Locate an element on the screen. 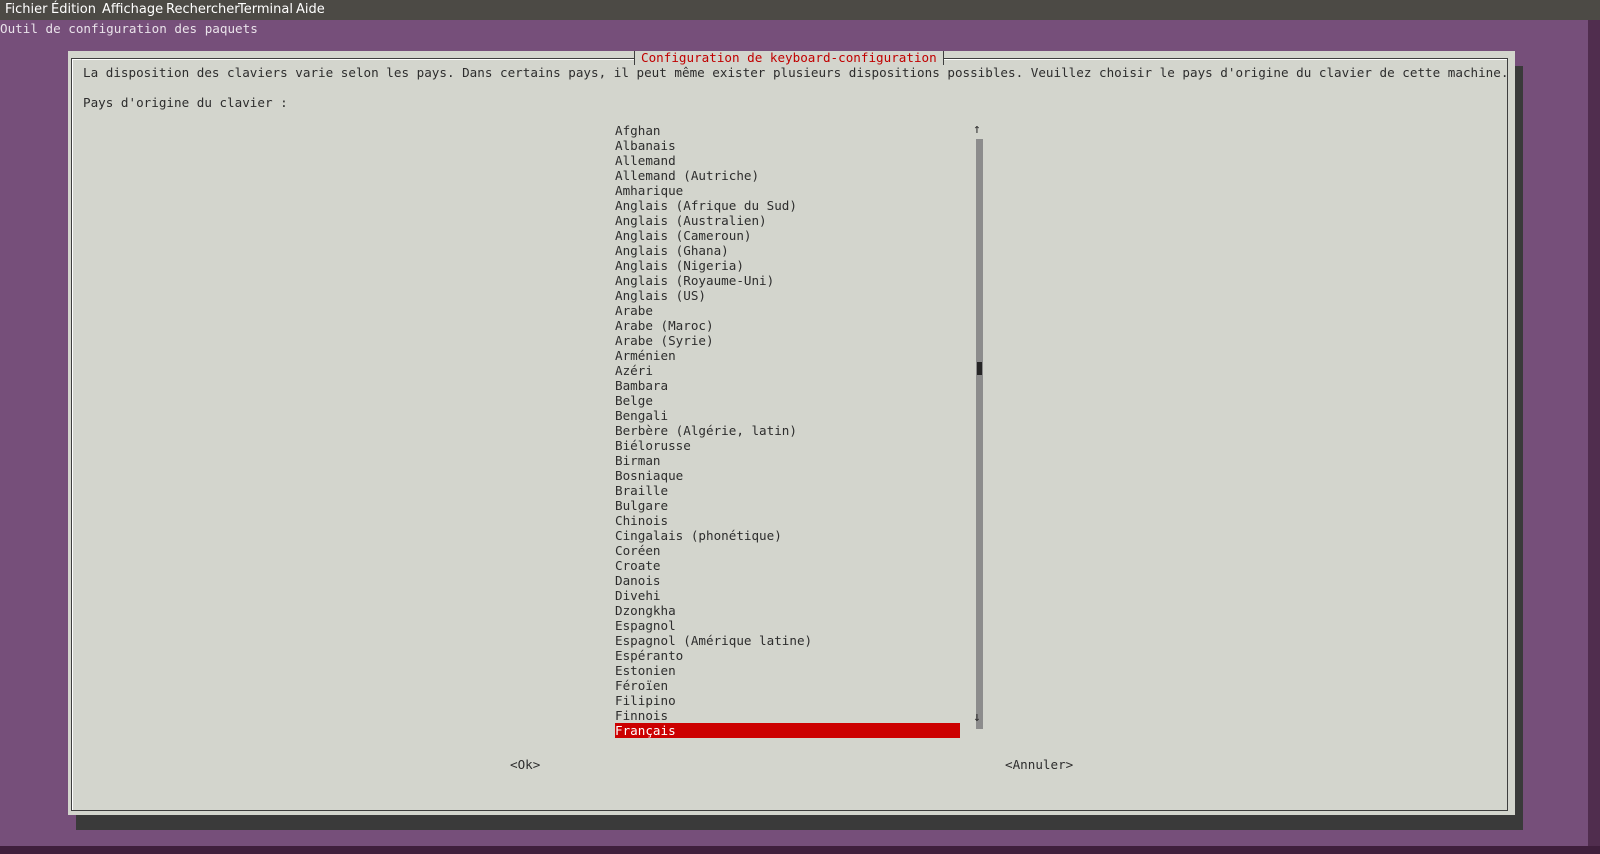 The width and height of the screenshot is (1600, 854). list-item: Cingalais (phonétique) is located at coordinates (787, 535).